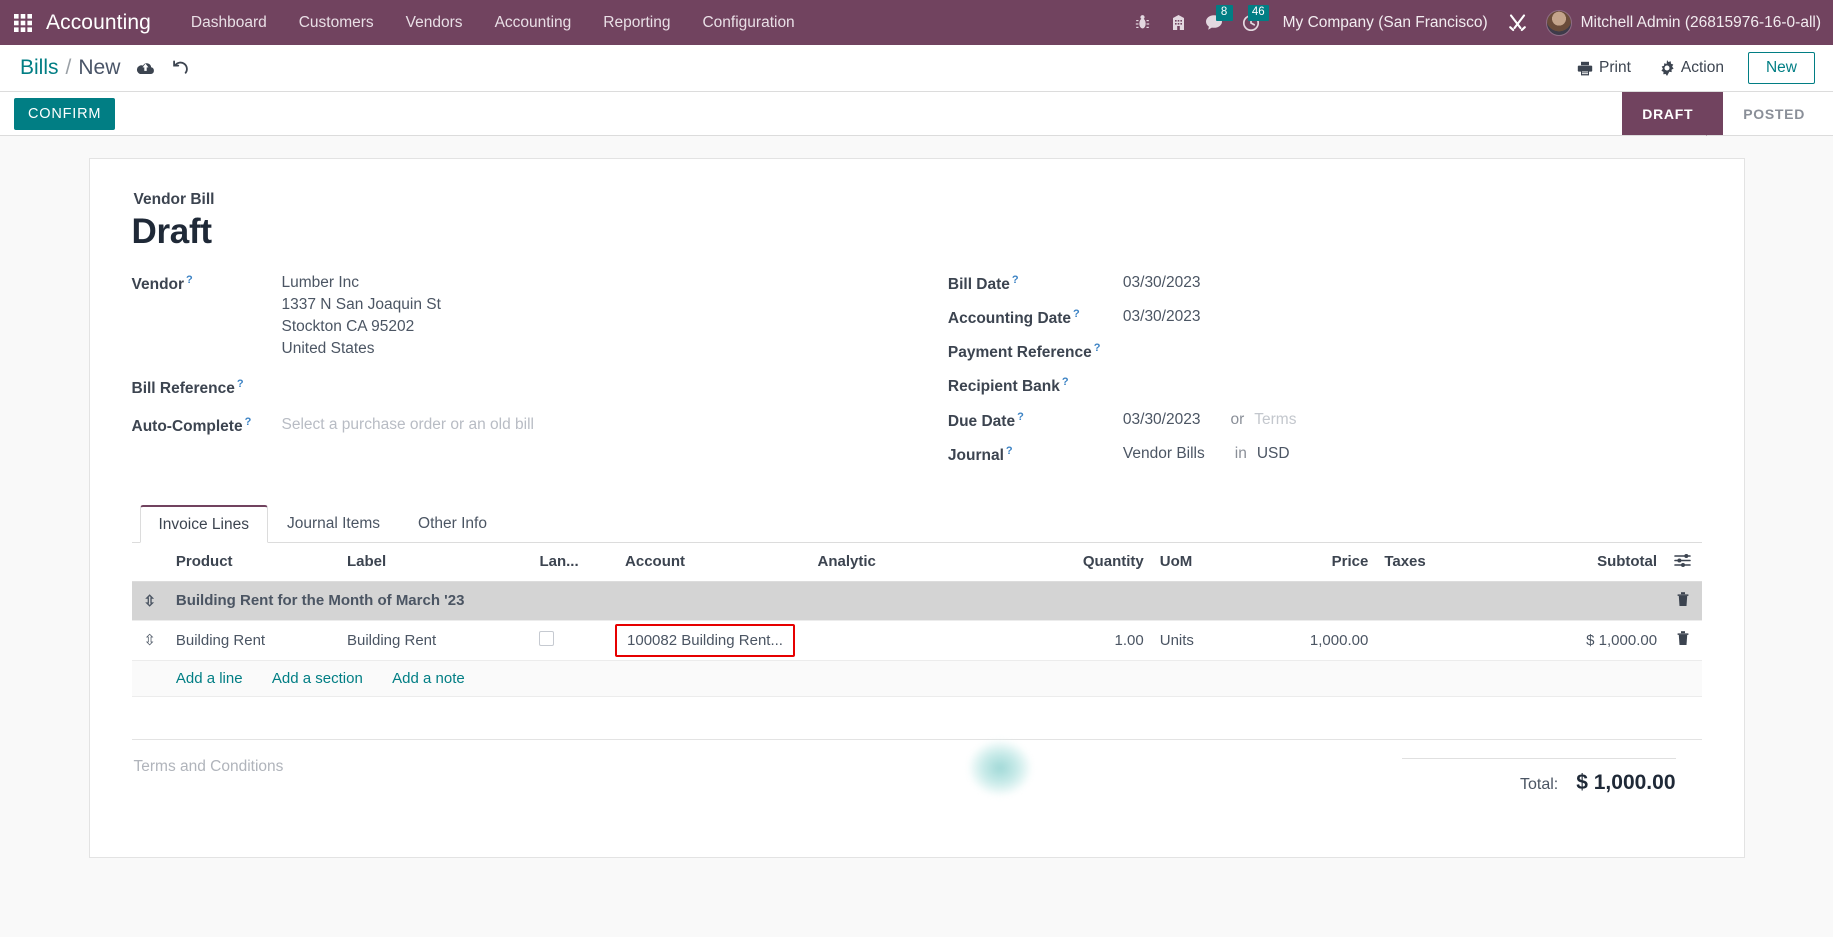  What do you see at coordinates (1696, 23) in the screenshot?
I see `user-menu: Mitchell Admin (26815976-16-0-all)` at bounding box center [1696, 23].